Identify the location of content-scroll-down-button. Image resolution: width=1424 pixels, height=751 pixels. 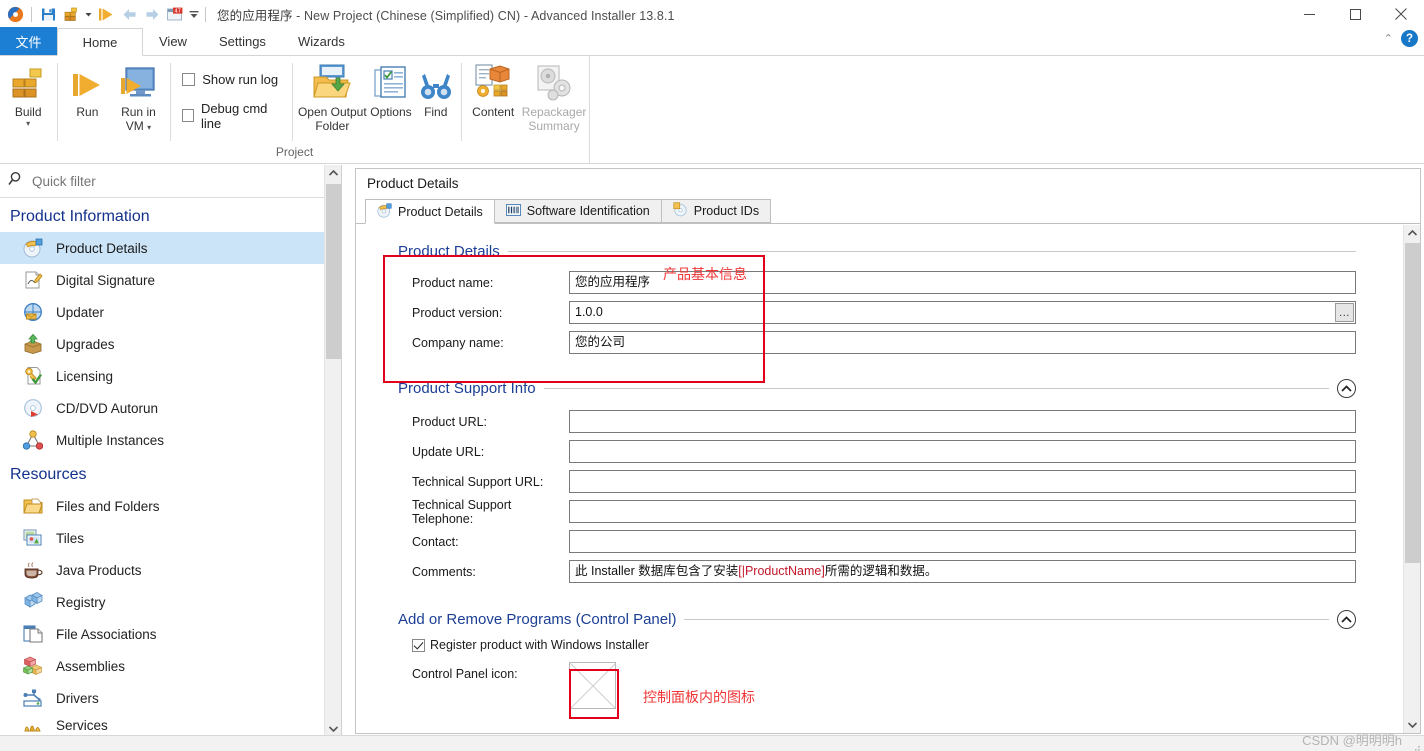
(1412, 724).